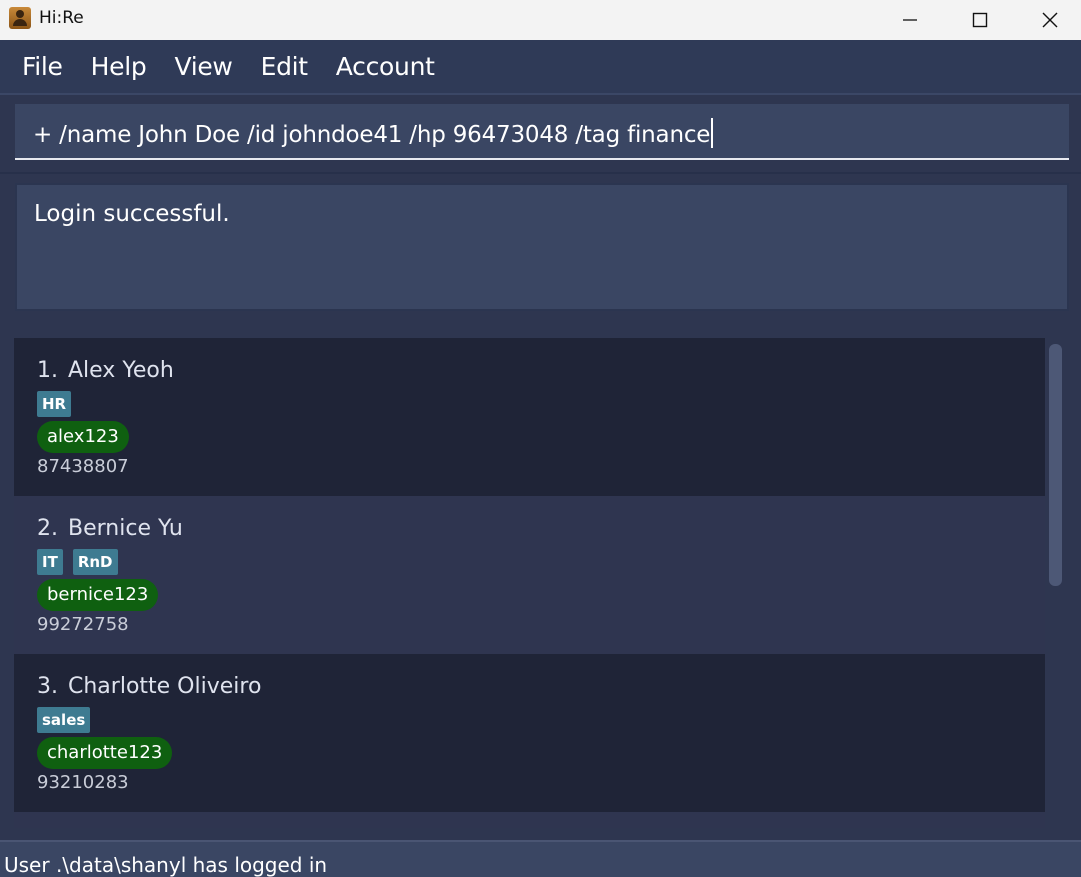 This screenshot has width=1081, height=877. I want to click on close-icon, so click(1050, 20).